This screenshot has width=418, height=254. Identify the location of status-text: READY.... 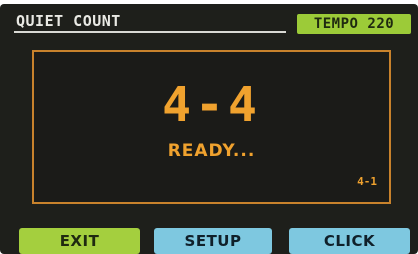
(211, 151).